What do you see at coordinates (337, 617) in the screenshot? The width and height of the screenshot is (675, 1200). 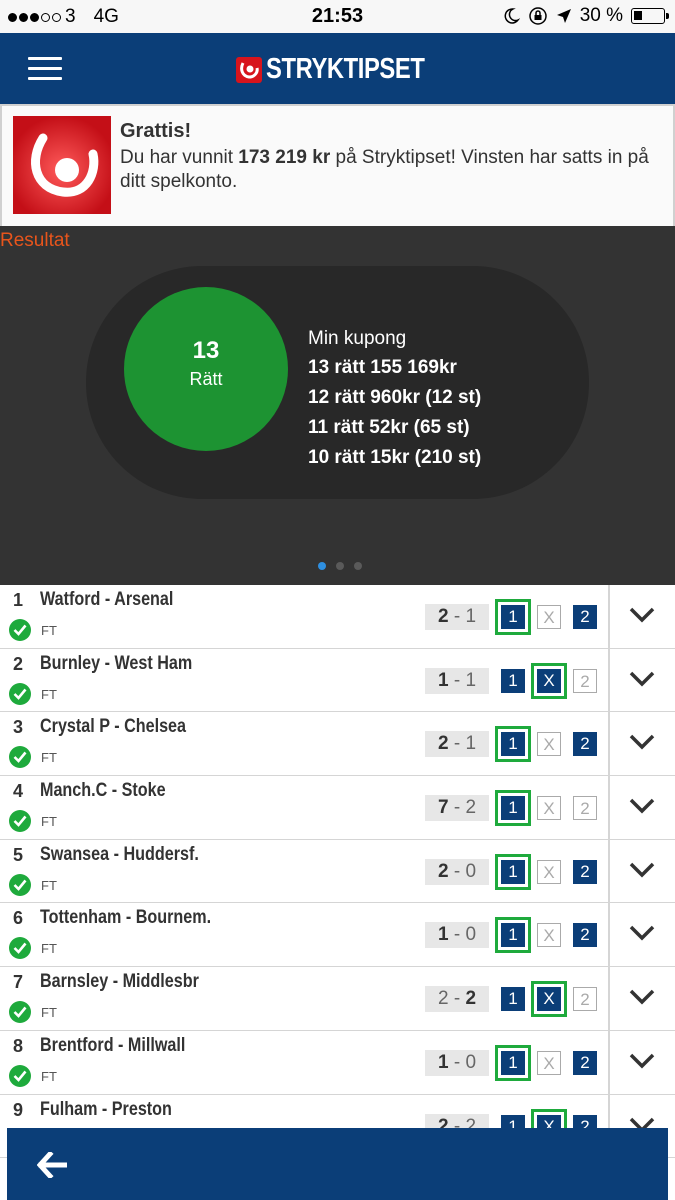 I see `match-row: 1 Watford - Arsenal FT 2 - 1 1X2` at bounding box center [337, 617].